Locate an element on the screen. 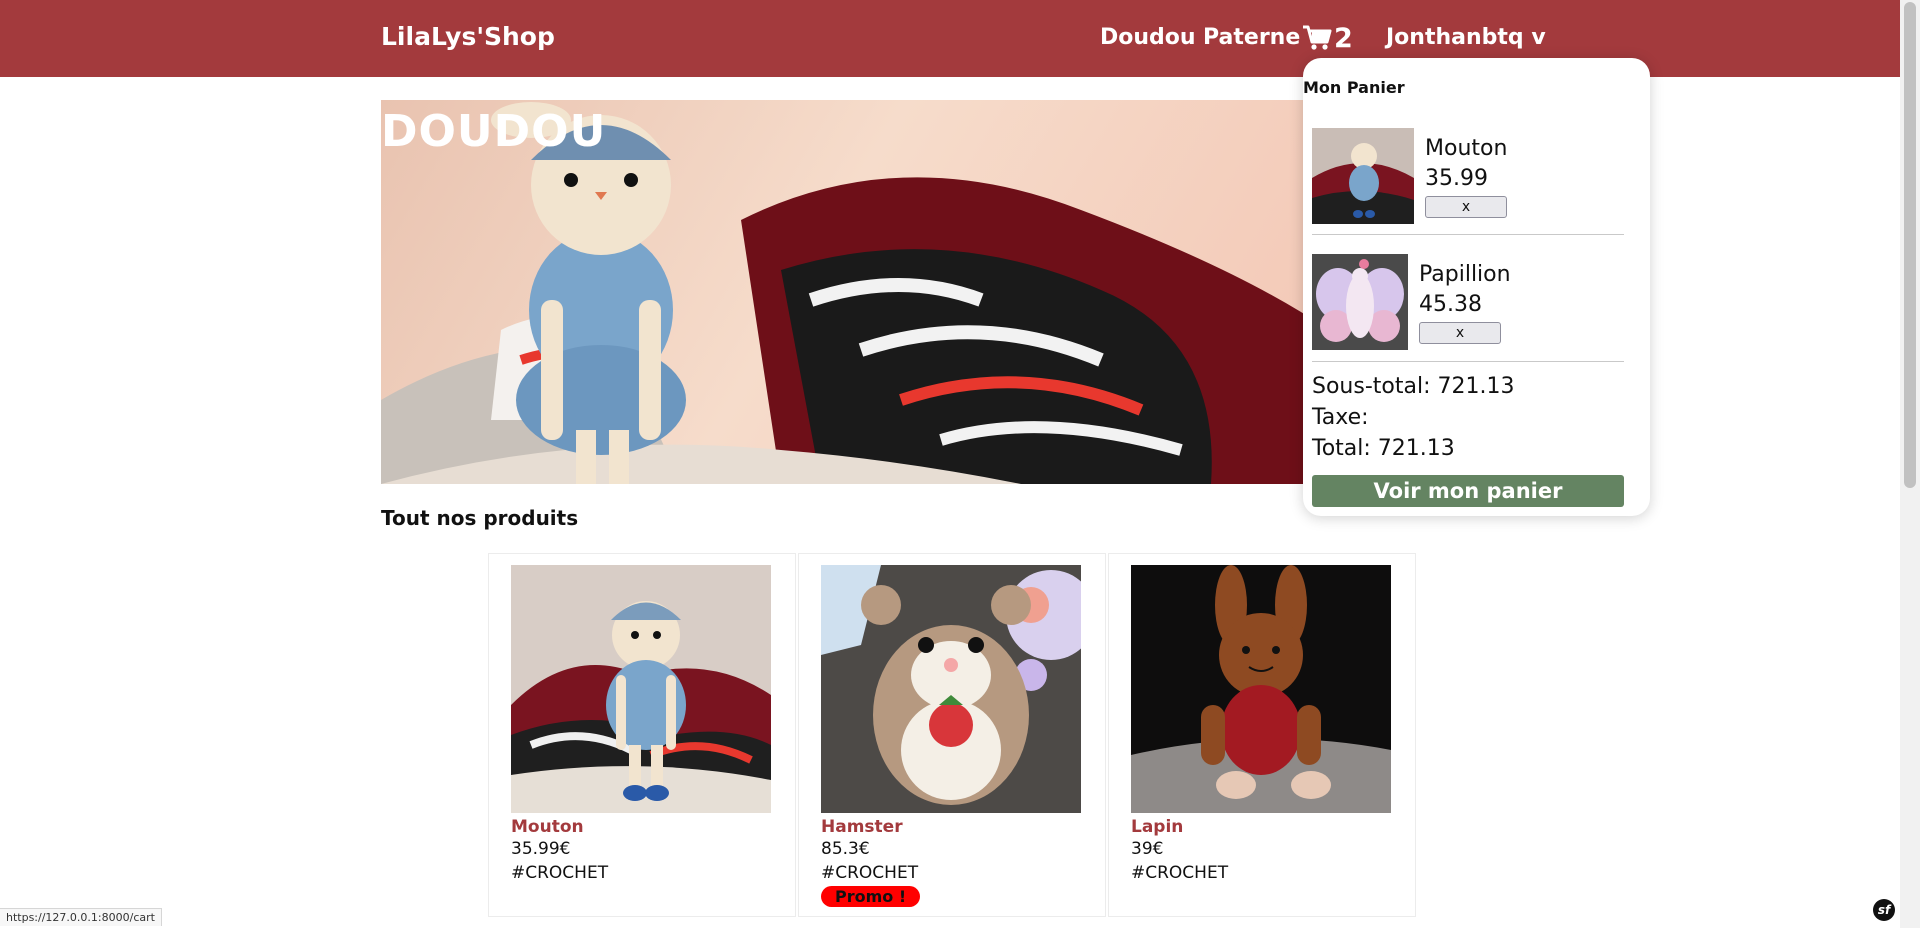 The width and height of the screenshot is (1920, 928). cart-total: Total: 721.13 is located at coordinates (1383, 448).